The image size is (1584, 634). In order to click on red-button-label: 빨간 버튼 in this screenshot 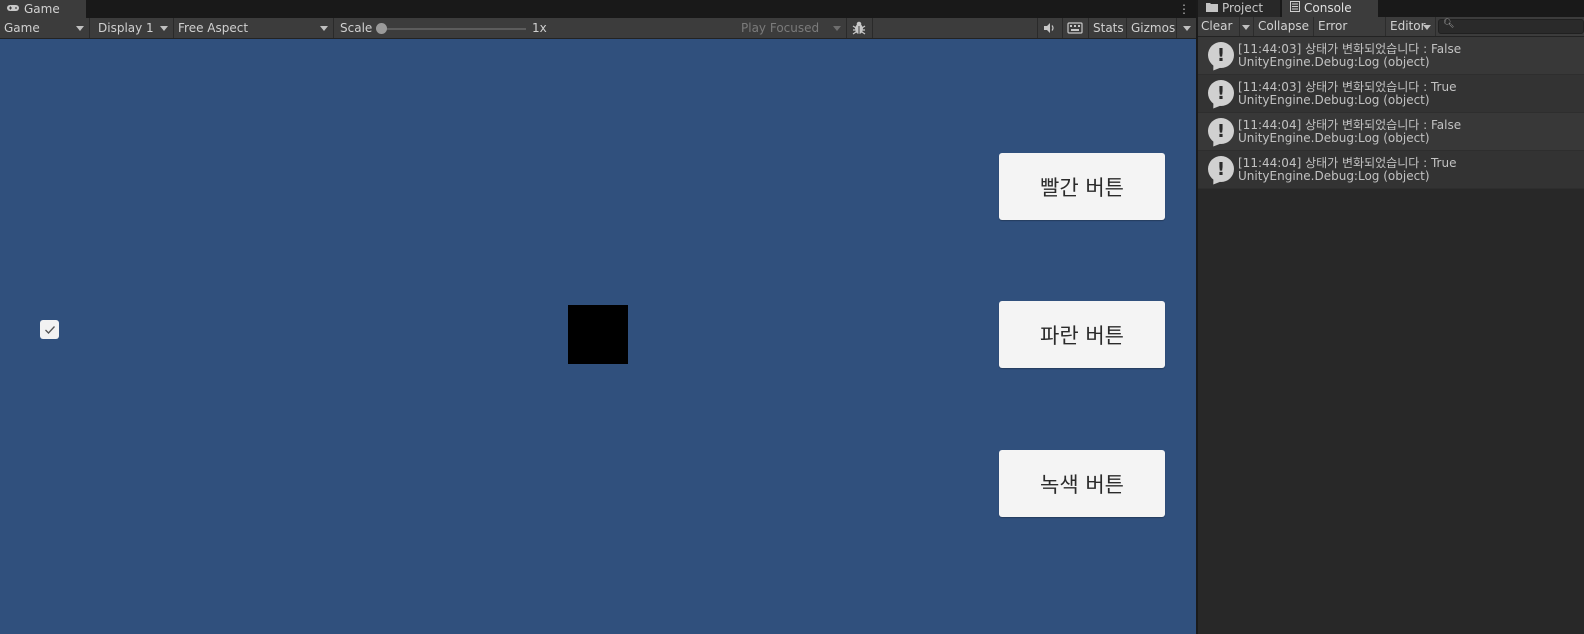, I will do `click(1082, 187)`.